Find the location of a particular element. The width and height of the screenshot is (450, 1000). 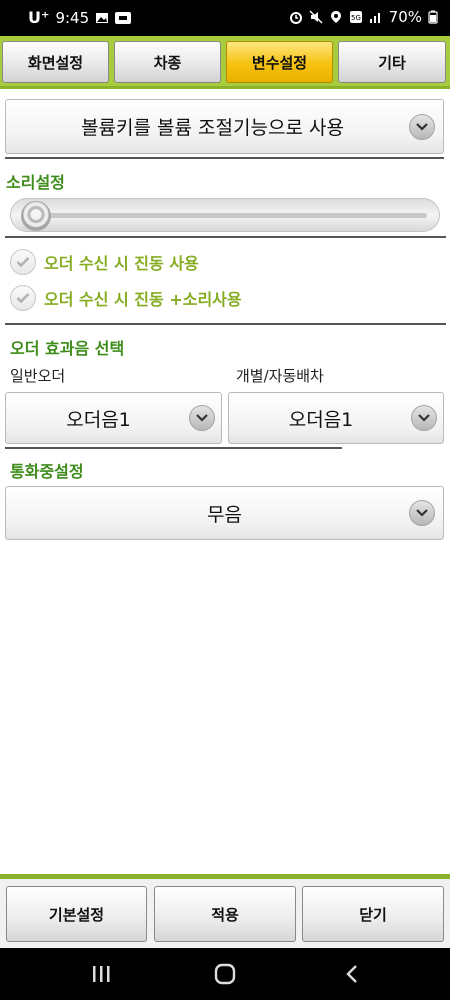

vibrate-sound-option: 오더 수신 시 진동 +소리사용 is located at coordinates (126, 298).